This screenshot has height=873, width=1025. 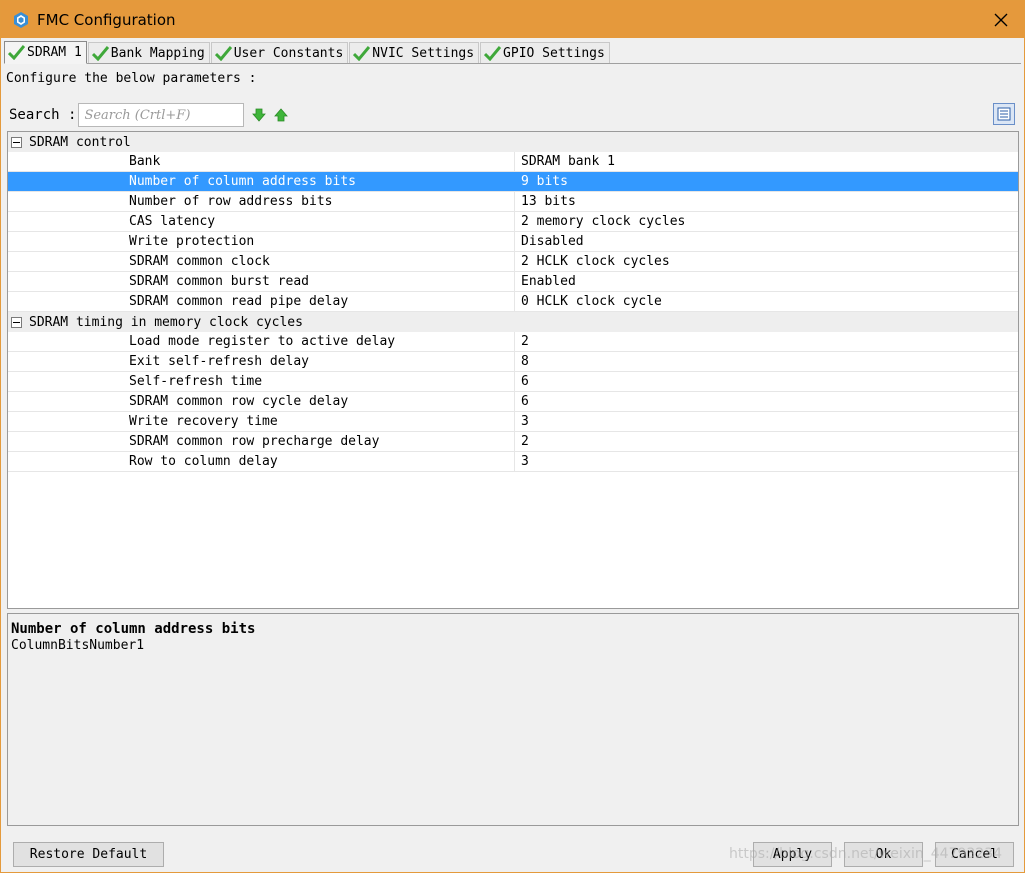 I want to click on group-sdram-timing: SDRAM timing in memory clock cycles, so click(x=513, y=322).